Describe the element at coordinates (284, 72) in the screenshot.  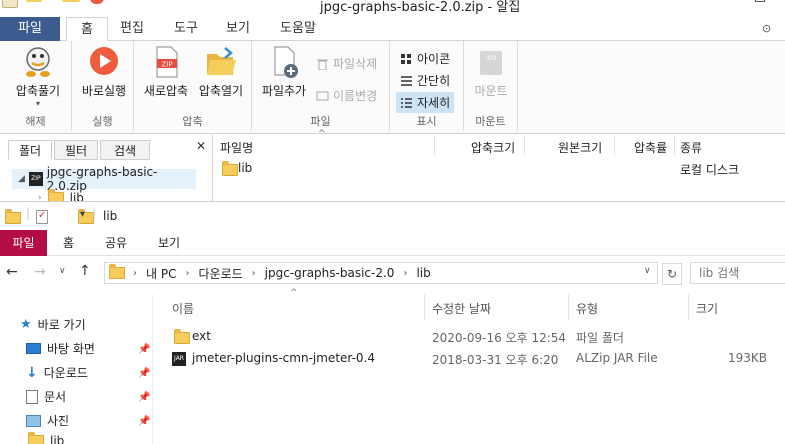
I see `add-file-button: 파일추가` at that location.